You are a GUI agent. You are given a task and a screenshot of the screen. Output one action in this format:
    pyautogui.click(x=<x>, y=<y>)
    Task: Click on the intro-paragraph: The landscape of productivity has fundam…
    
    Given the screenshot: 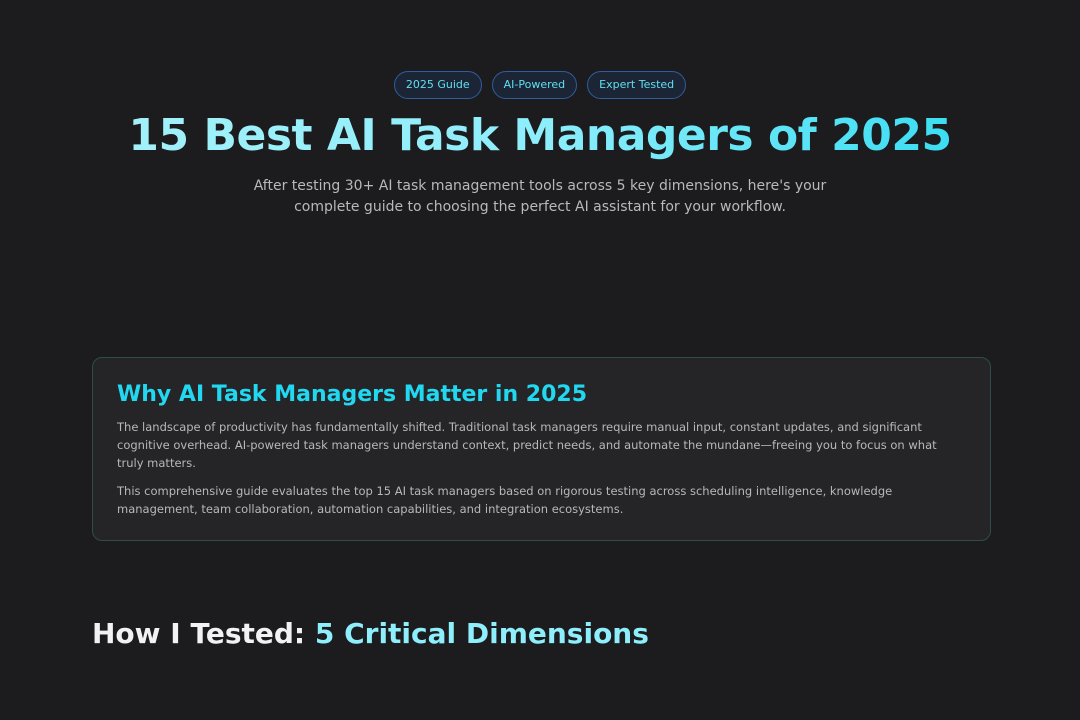 What is the action you would take?
    pyautogui.click(x=527, y=445)
    